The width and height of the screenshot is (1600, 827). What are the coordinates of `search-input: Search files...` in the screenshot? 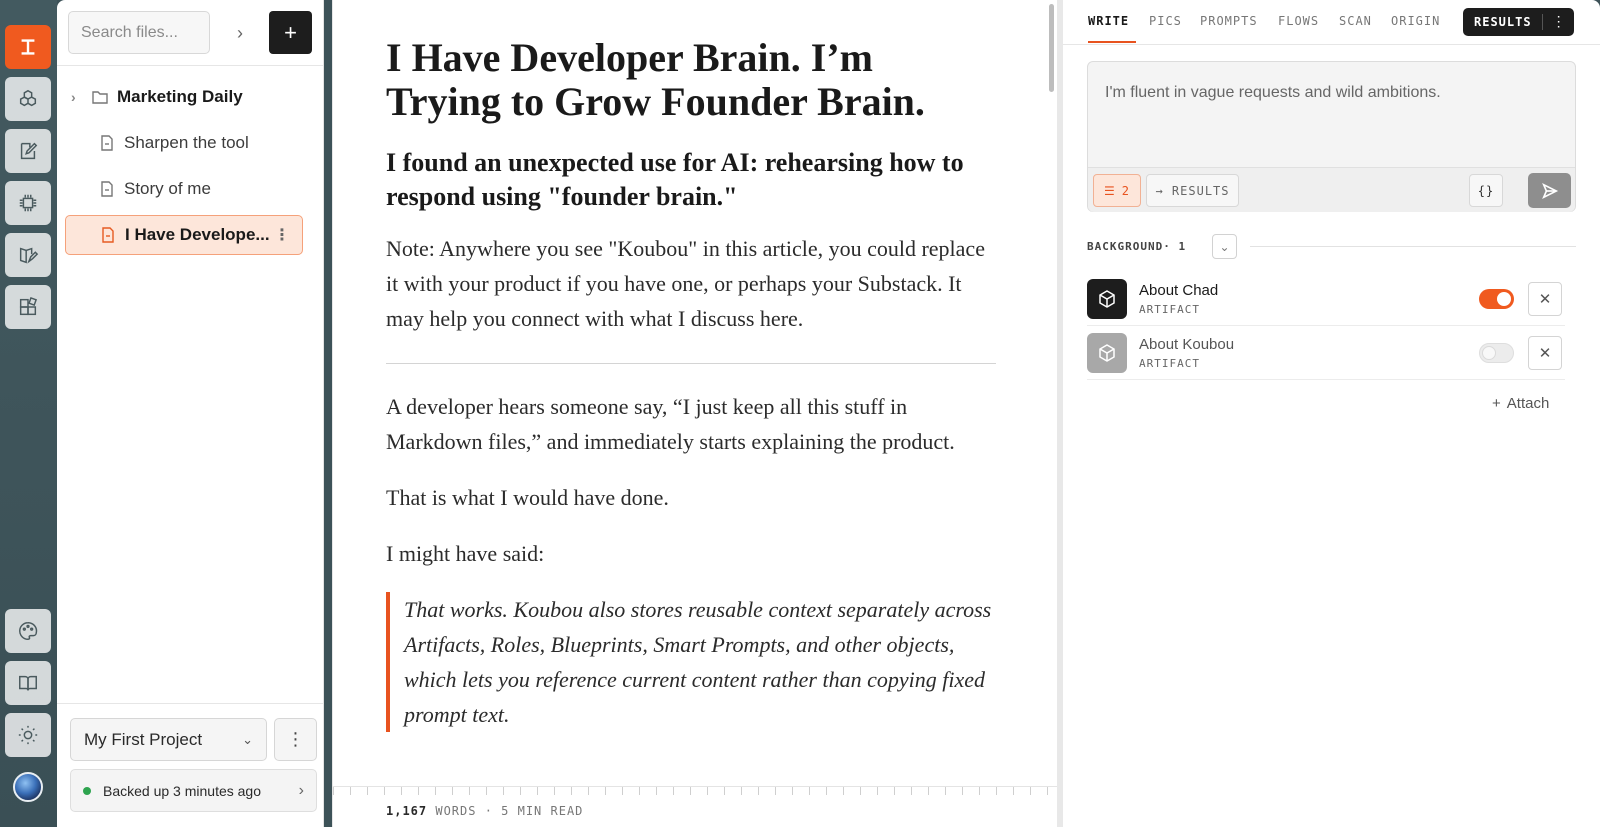 It's located at (139, 32).